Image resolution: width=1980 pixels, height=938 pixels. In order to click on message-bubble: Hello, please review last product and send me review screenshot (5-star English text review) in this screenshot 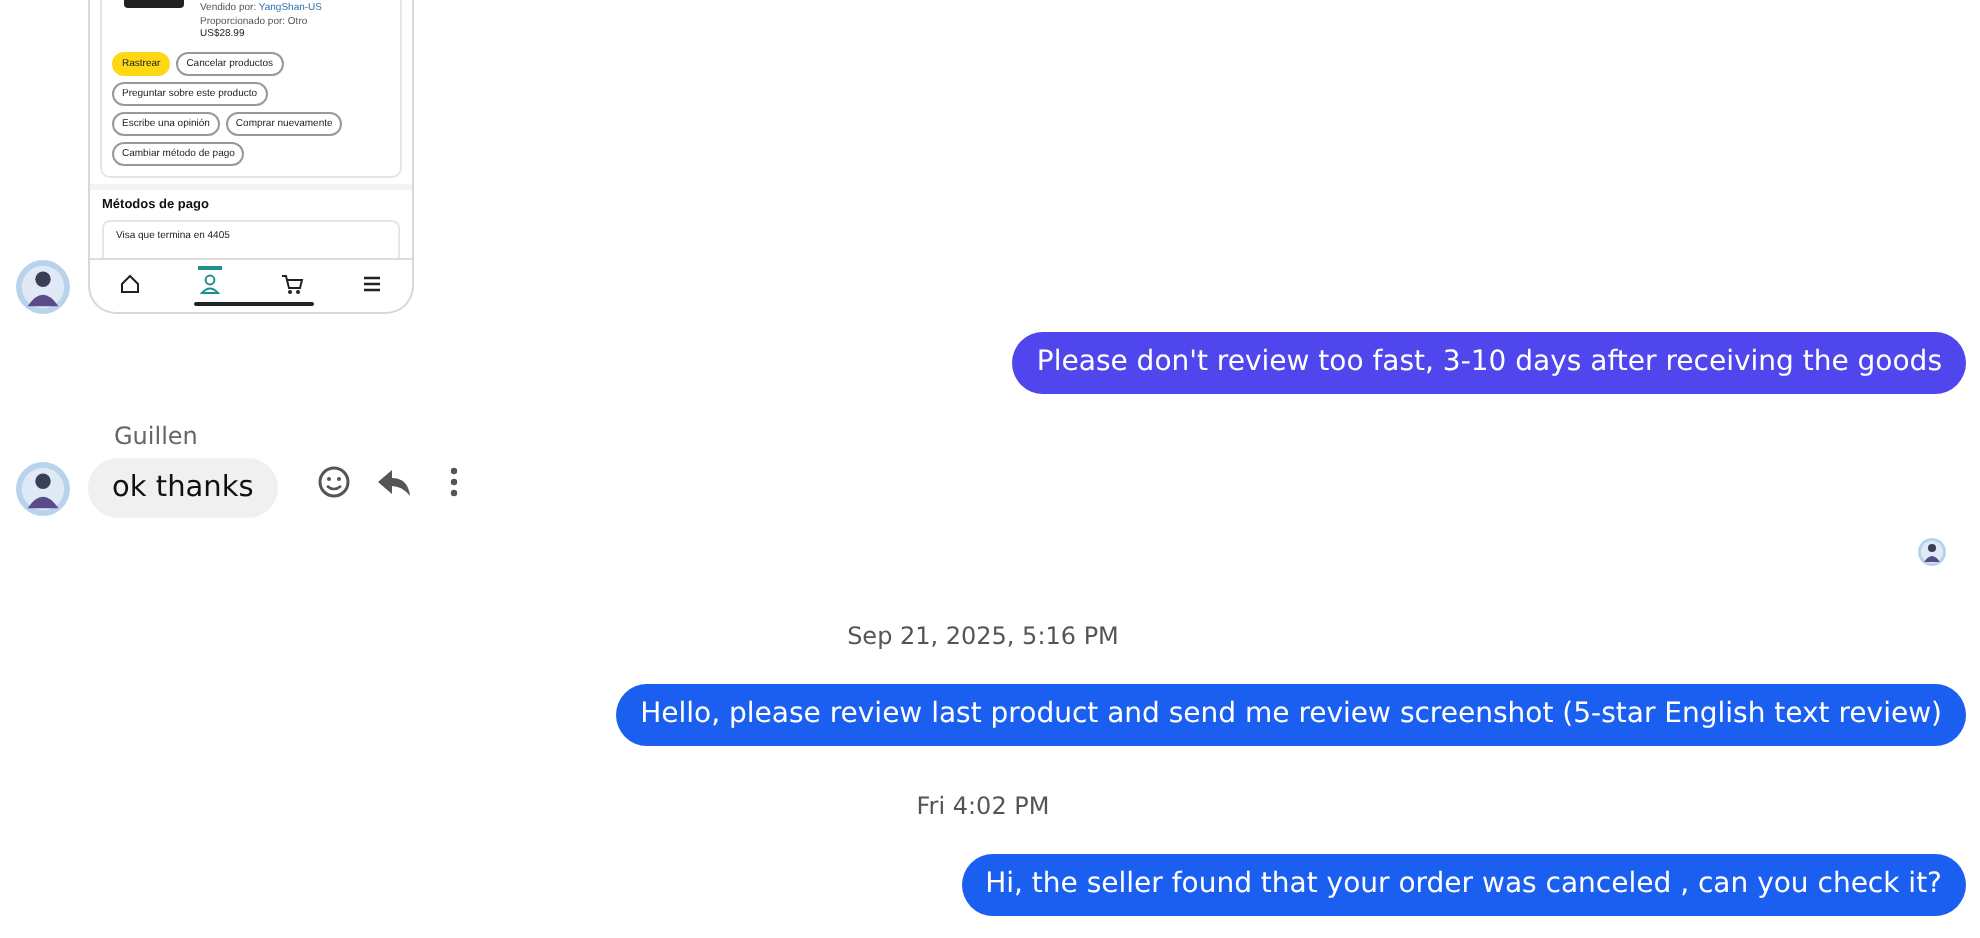, I will do `click(1291, 715)`.